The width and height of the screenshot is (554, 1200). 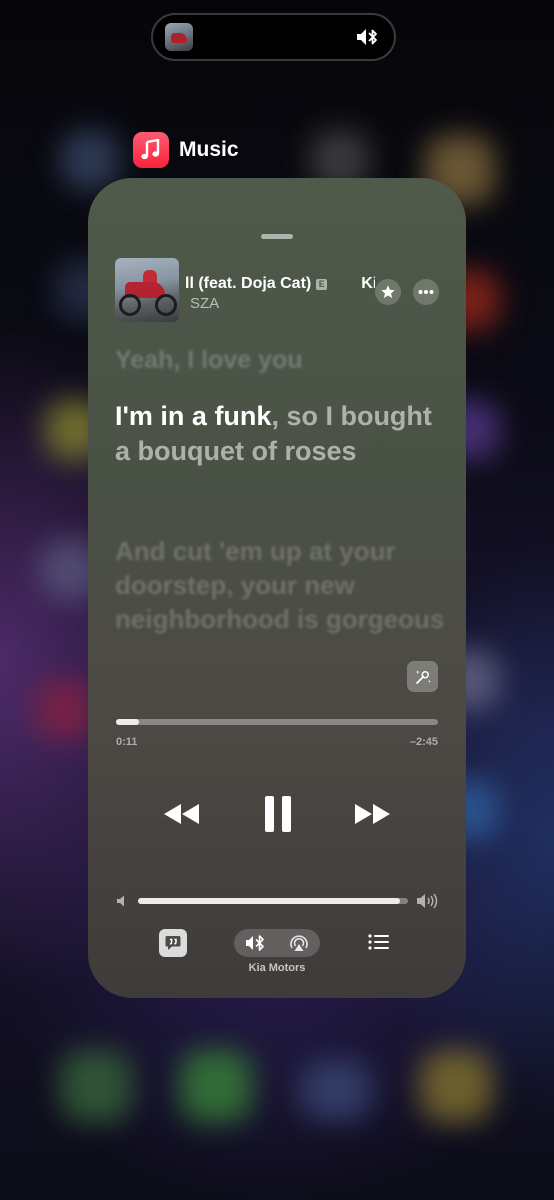 I want to click on previous-track-button, so click(x=182, y=814).